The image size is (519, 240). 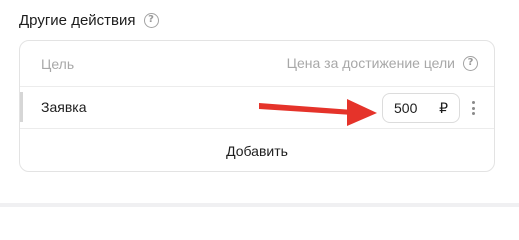 I want to click on row-accent-bar, so click(x=21, y=107).